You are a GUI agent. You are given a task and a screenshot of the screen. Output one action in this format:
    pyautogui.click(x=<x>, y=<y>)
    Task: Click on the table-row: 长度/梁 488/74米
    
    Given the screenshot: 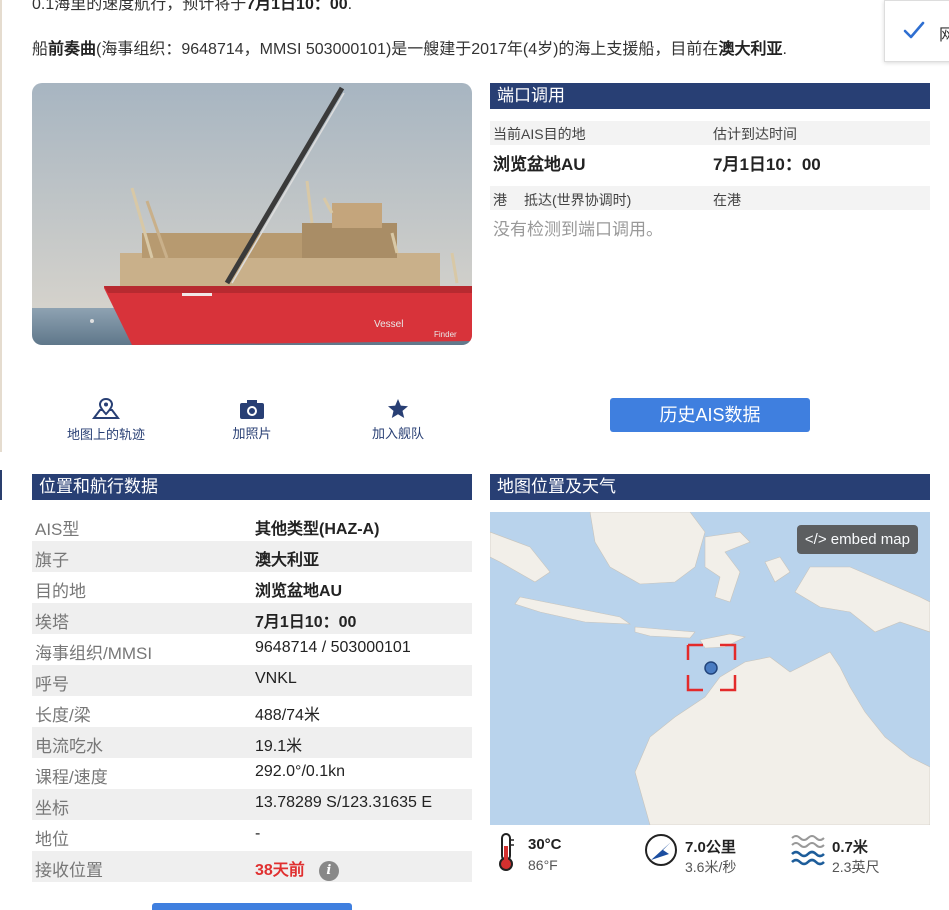 What is the action you would take?
    pyautogui.click(x=252, y=711)
    